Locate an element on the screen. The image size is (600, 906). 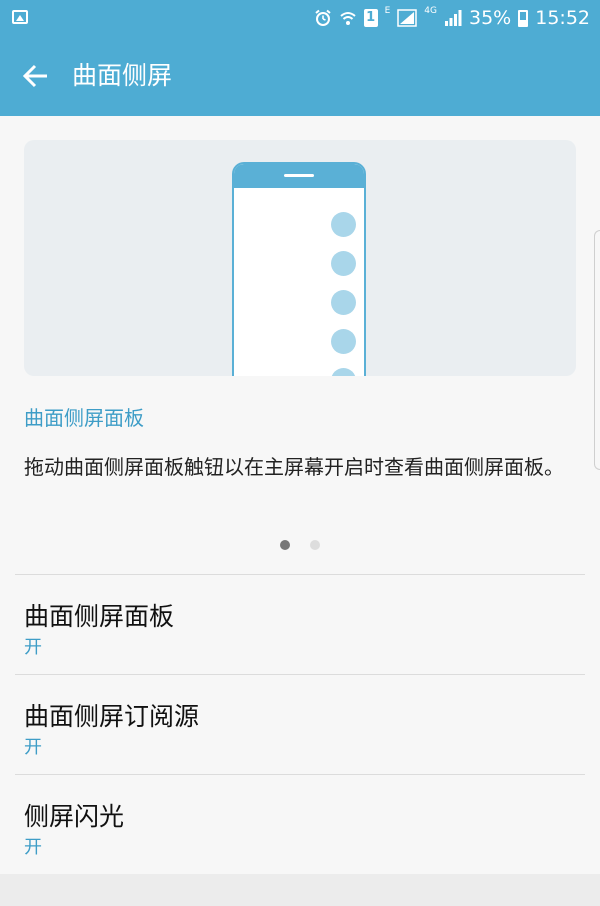
intro-section-title: 曲面侧屏面板 is located at coordinates (84, 418).